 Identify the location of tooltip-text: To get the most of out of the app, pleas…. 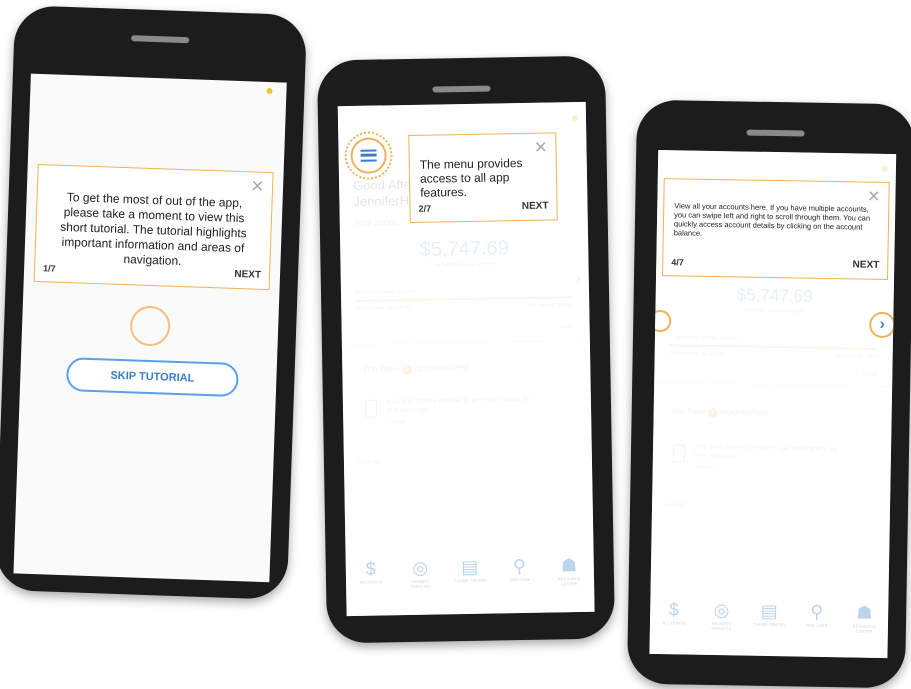
(153, 229).